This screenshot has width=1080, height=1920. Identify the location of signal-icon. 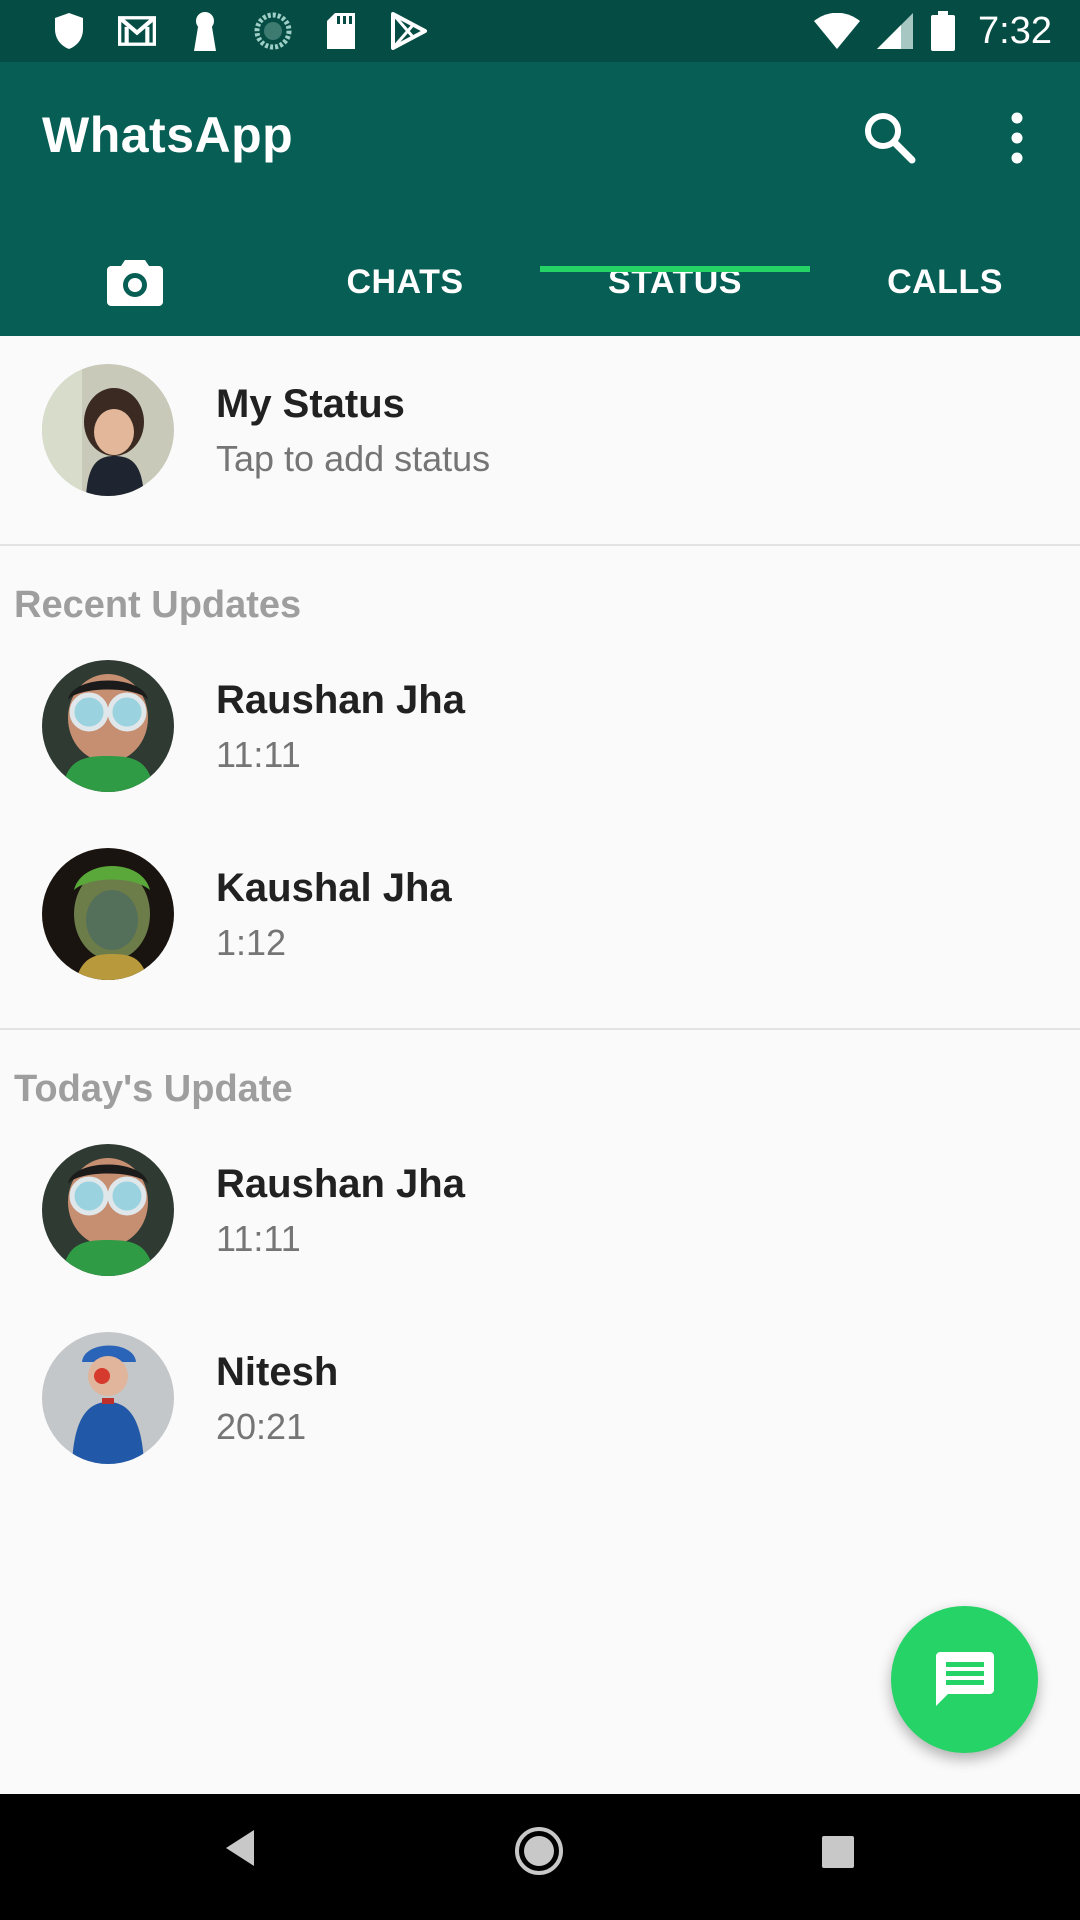
(895, 31).